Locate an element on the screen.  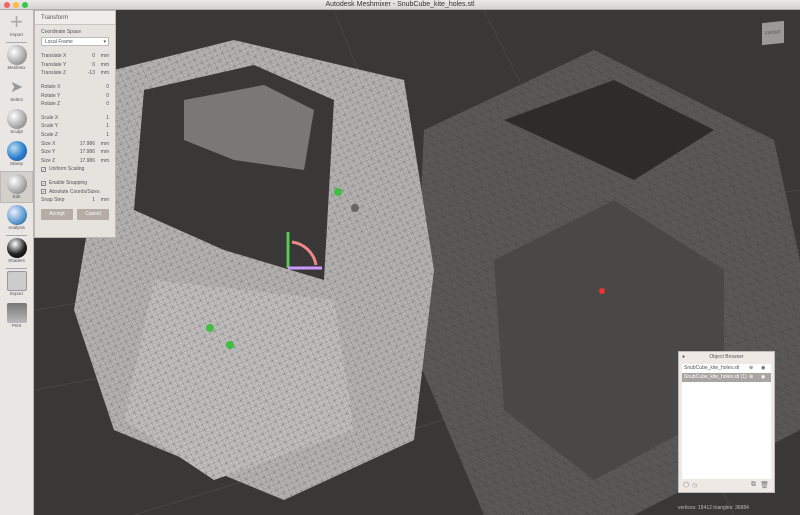
field-label: Rotate X is located at coordinates (51, 87).